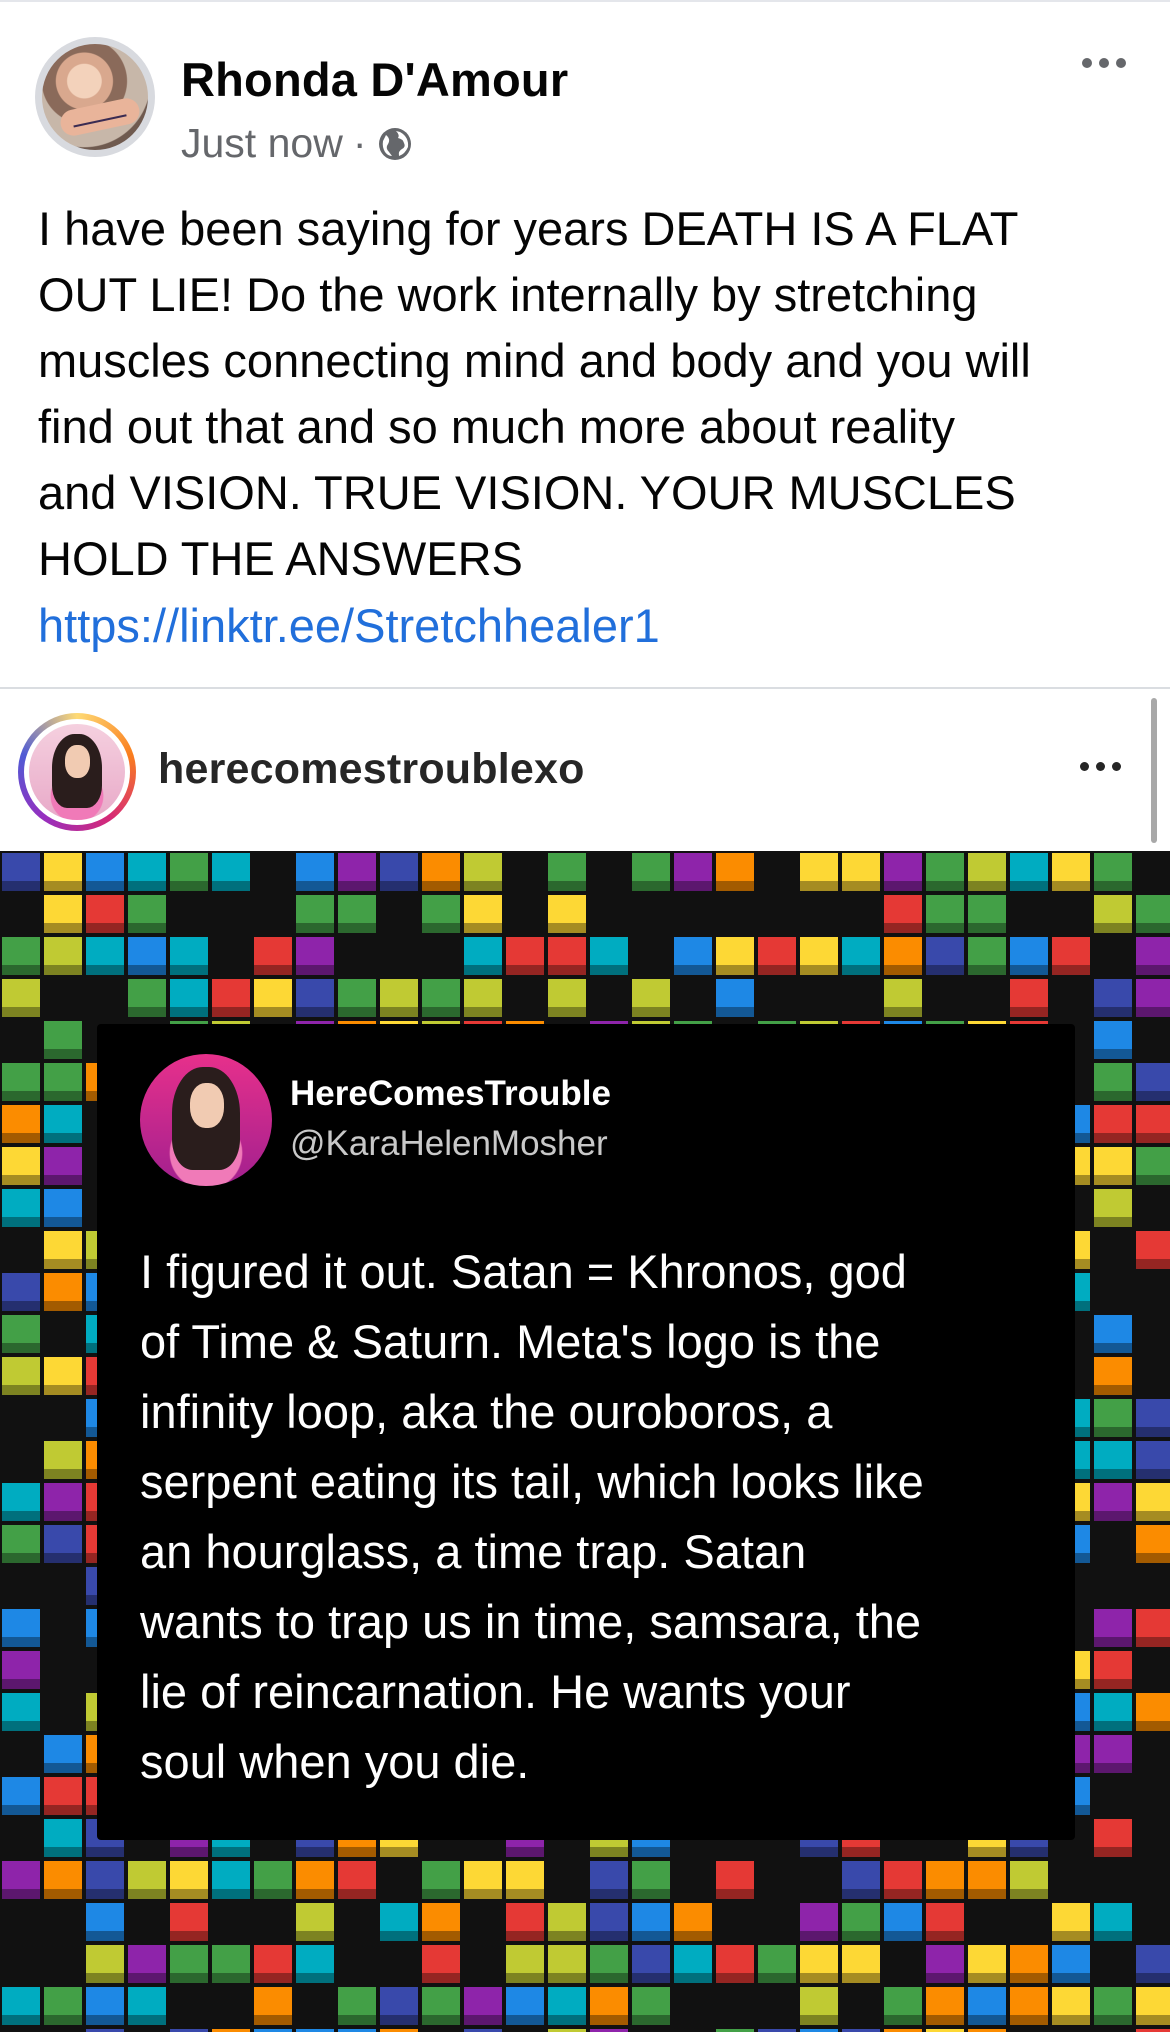 This screenshot has width=1170, height=2032. What do you see at coordinates (374, 79) in the screenshot?
I see `author-name: Rhonda D'Amour` at bounding box center [374, 79].